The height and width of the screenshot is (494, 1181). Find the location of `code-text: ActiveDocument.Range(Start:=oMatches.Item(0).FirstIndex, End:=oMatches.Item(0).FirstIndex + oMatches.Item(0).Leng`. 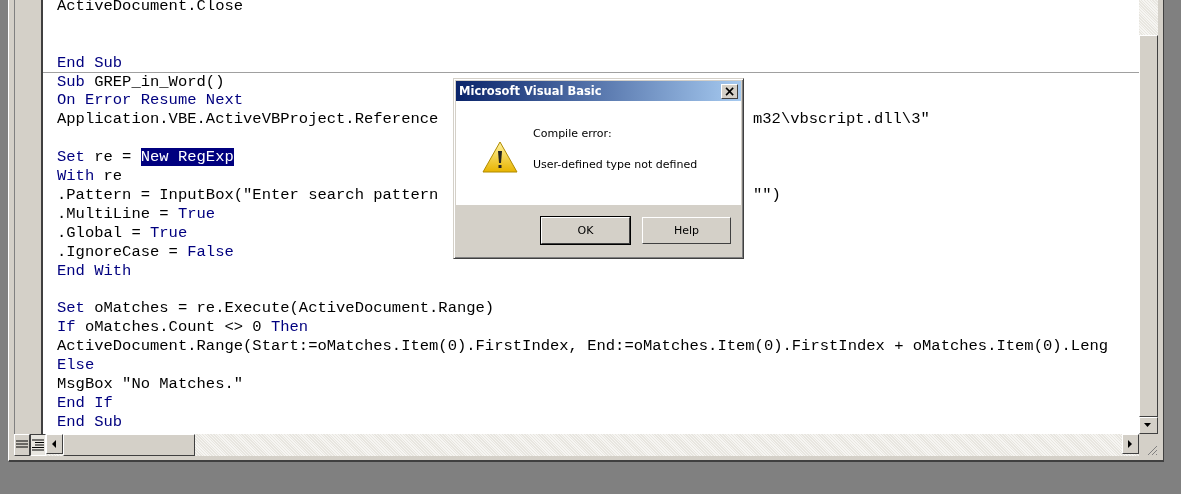

code-text: ActiveDocument.Range(Start:=oMatches.Item(0).FirstIndex, End:=oMatches.Item(0).FirstIndex + oMatches.Item(0).Leng is located at coordinates (583, 346).